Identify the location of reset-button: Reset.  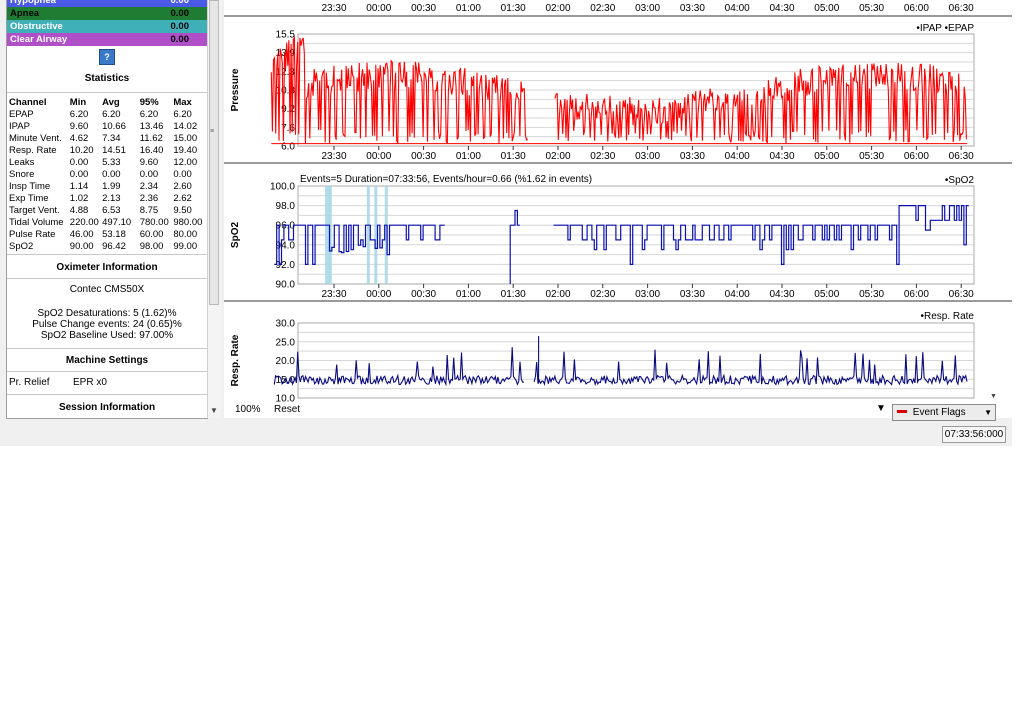
(287, 409).